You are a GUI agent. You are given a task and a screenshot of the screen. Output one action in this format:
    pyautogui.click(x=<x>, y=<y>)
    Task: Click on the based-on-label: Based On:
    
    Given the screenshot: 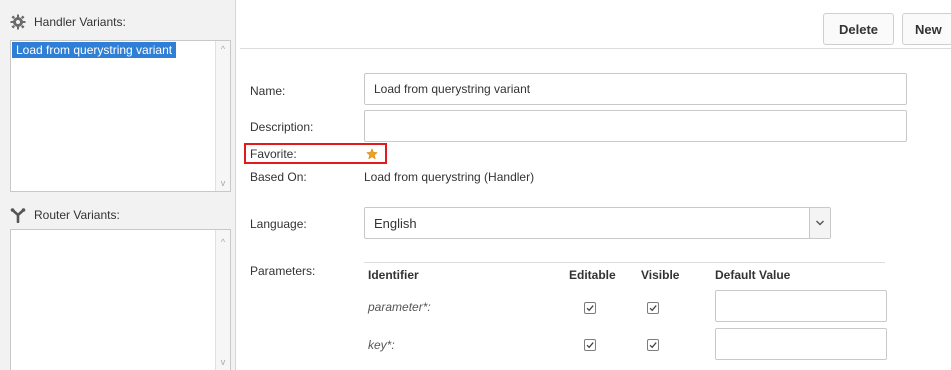 What is the action you would take?
    pyautogui.click(x=278, y=177)
    